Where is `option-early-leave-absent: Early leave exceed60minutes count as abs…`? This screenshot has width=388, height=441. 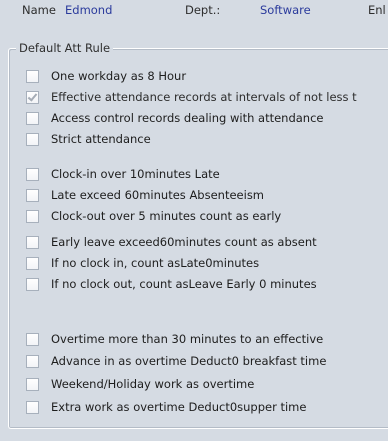 option-early-leave-absent: Early leave exceed60minutes count as abs… is located at coordinates (171, 242).